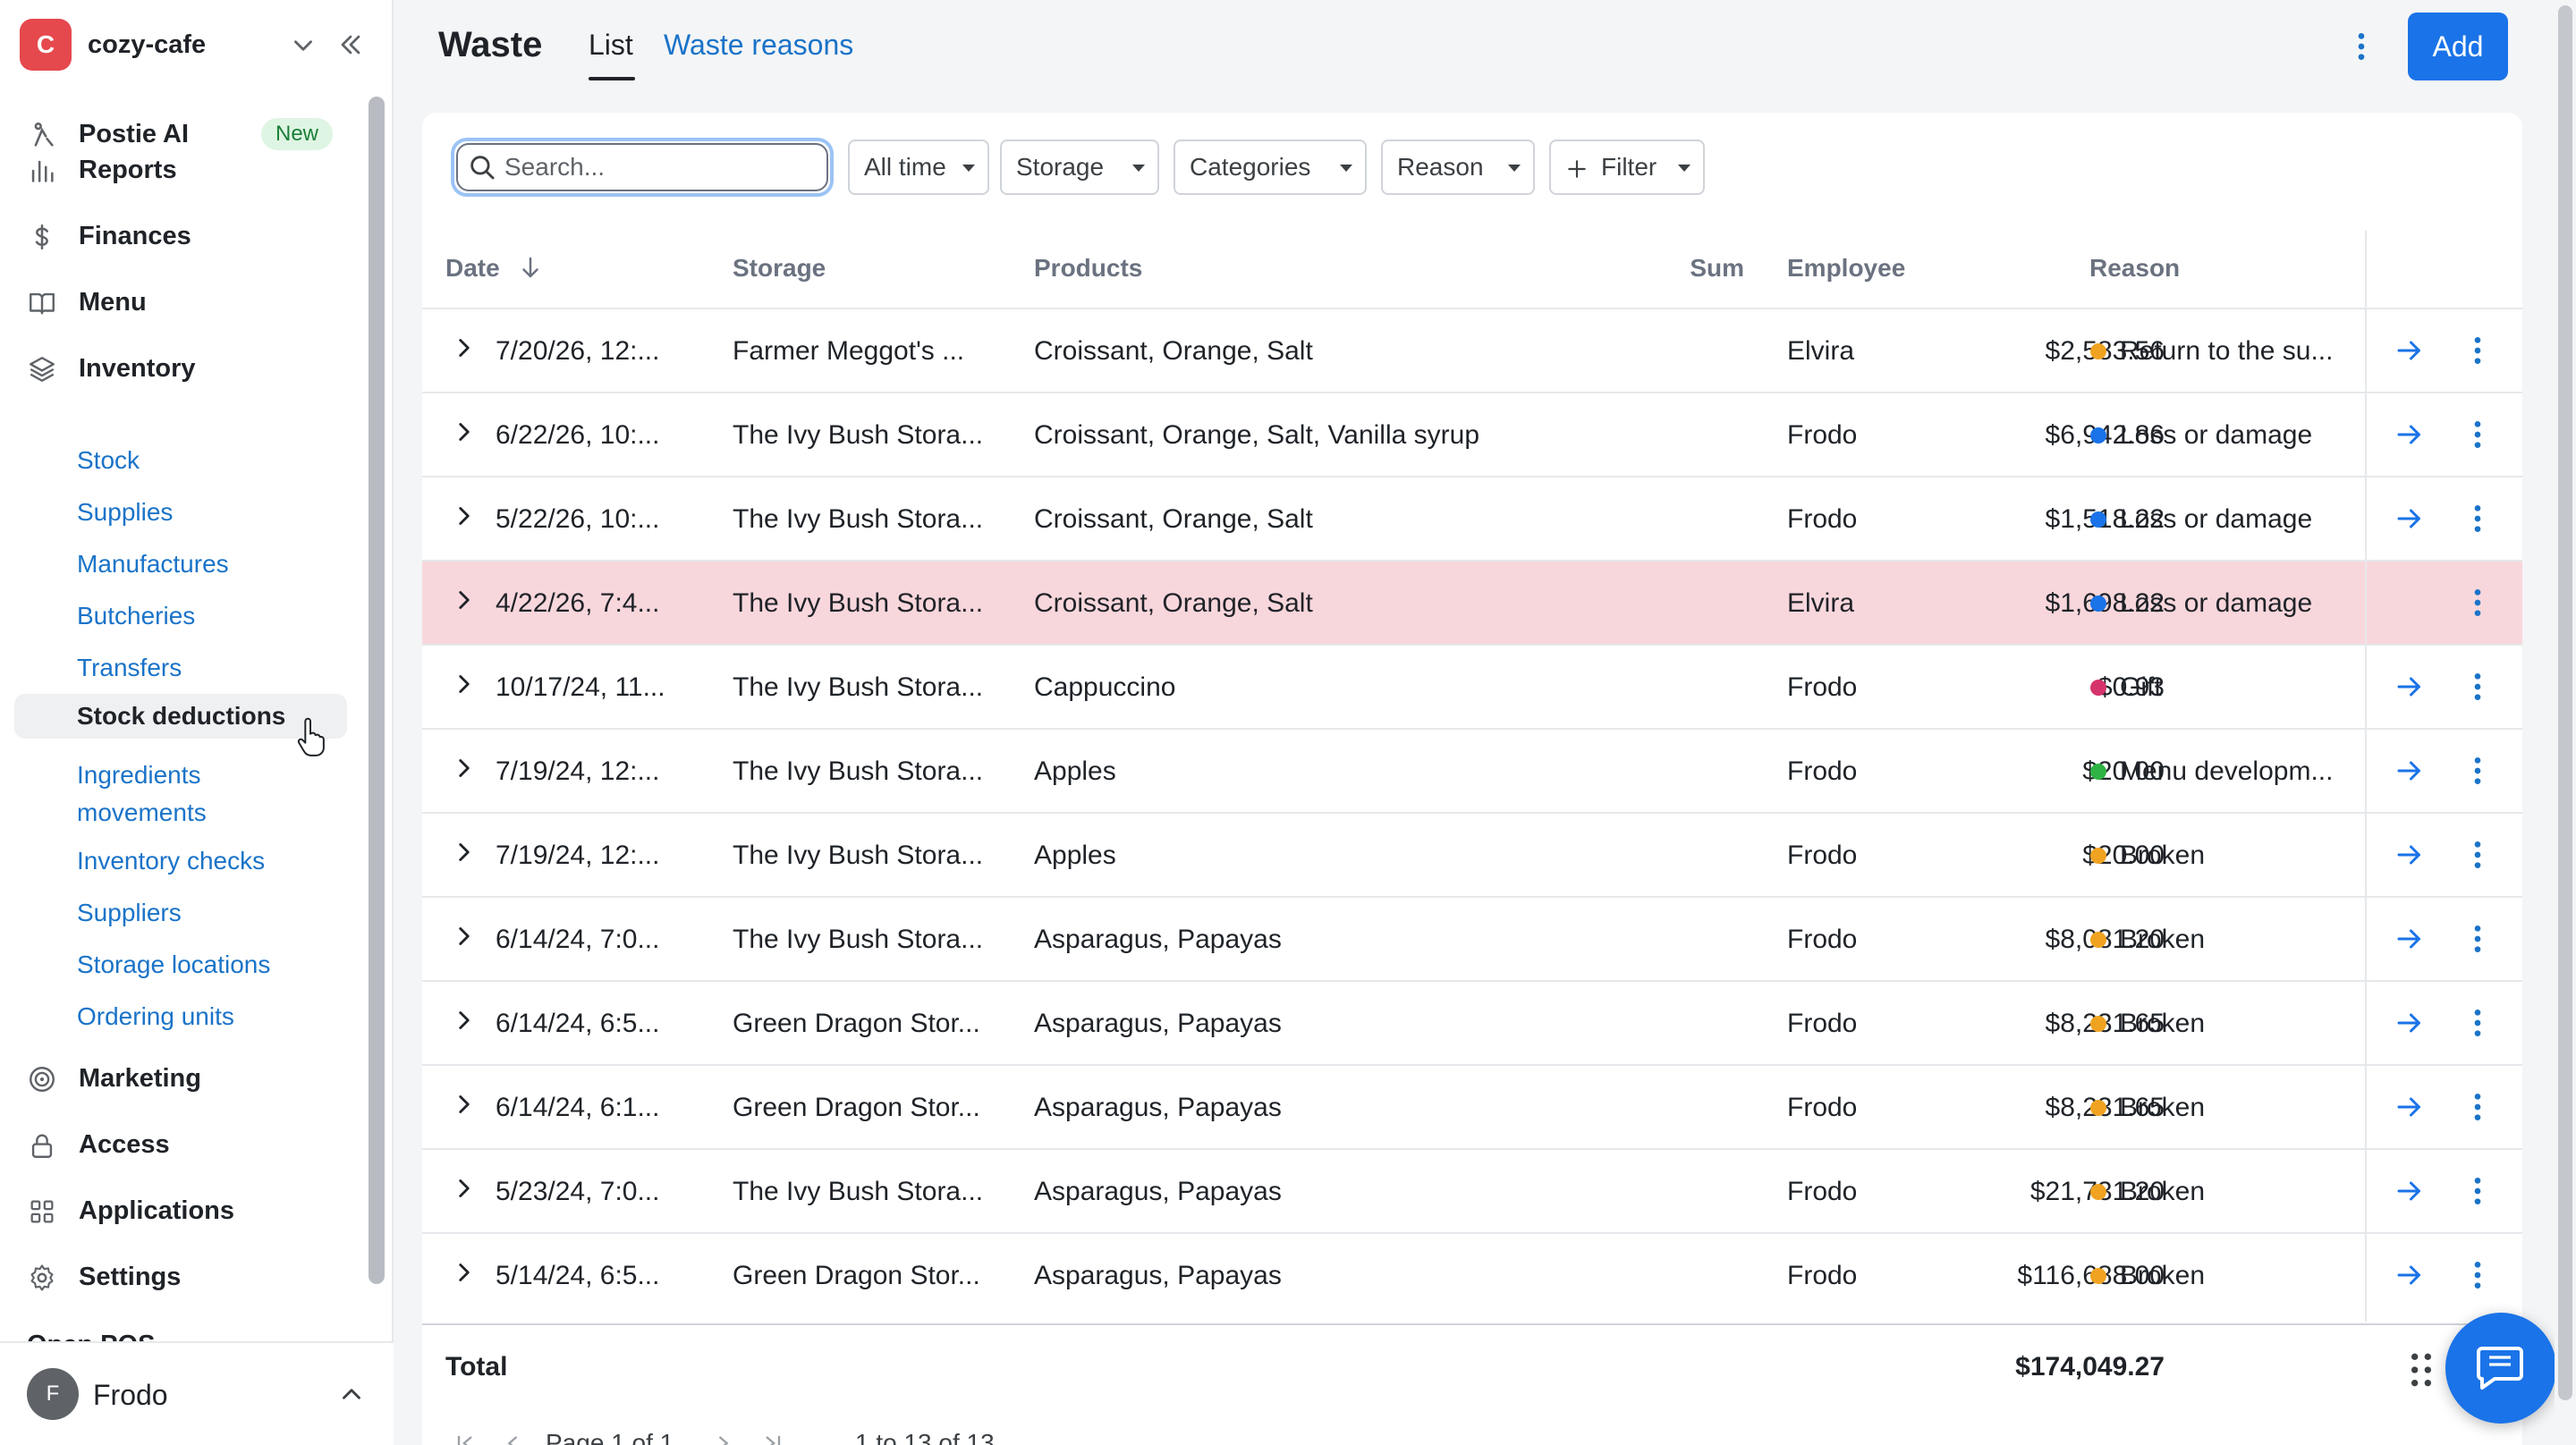 This screenshot has width=2576, height=1445. I want to click on products-cell: Croissant, Orange, Salt, Vanilla syrup, so click(1257, 435).